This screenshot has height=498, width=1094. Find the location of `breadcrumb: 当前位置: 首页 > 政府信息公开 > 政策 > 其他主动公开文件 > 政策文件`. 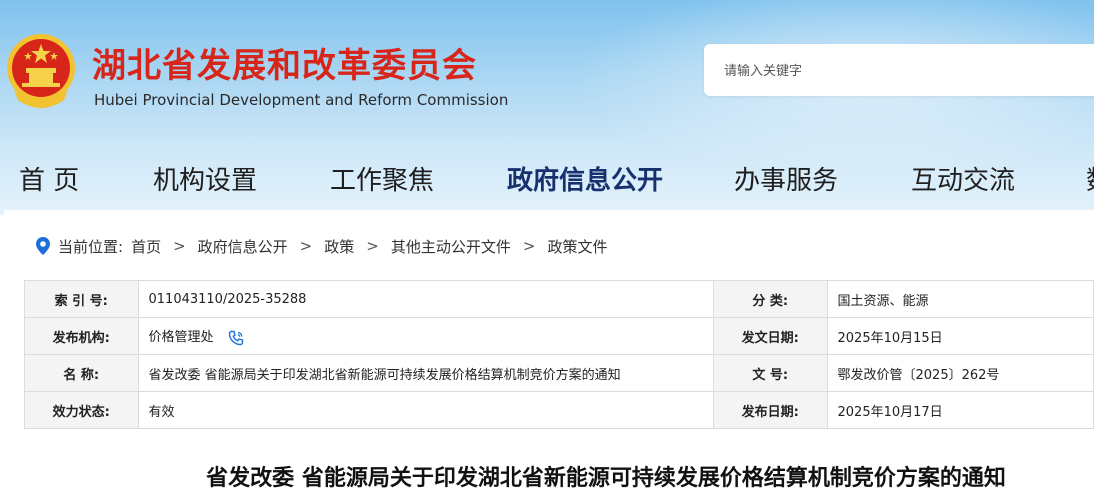

breadcrumb: 当前位置: 首页 > 政府信息公开 > 政策 > 其他主动公开文件 > 政策文件 is located at coordinates (321, 246).